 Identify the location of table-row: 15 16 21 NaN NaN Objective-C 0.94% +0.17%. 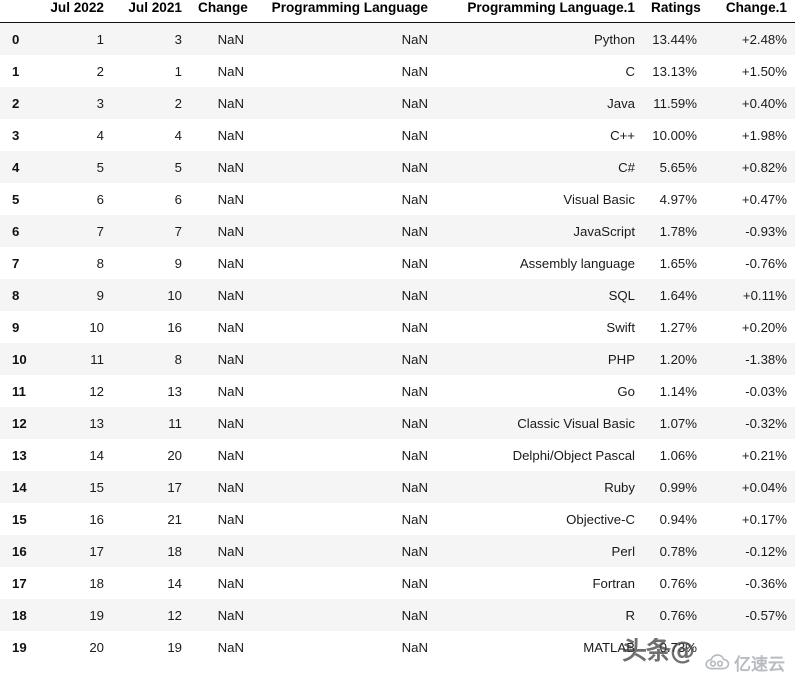
(397, 519).